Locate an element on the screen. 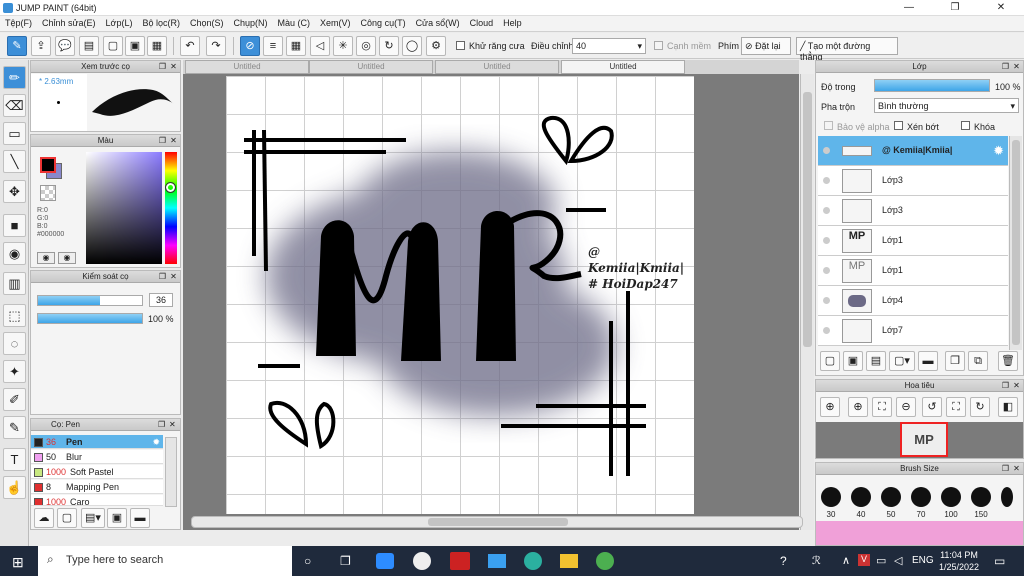 This screenshot has width=1024, height=576. menu-capture: Chụp(N) is located at coordinates (251, 23).